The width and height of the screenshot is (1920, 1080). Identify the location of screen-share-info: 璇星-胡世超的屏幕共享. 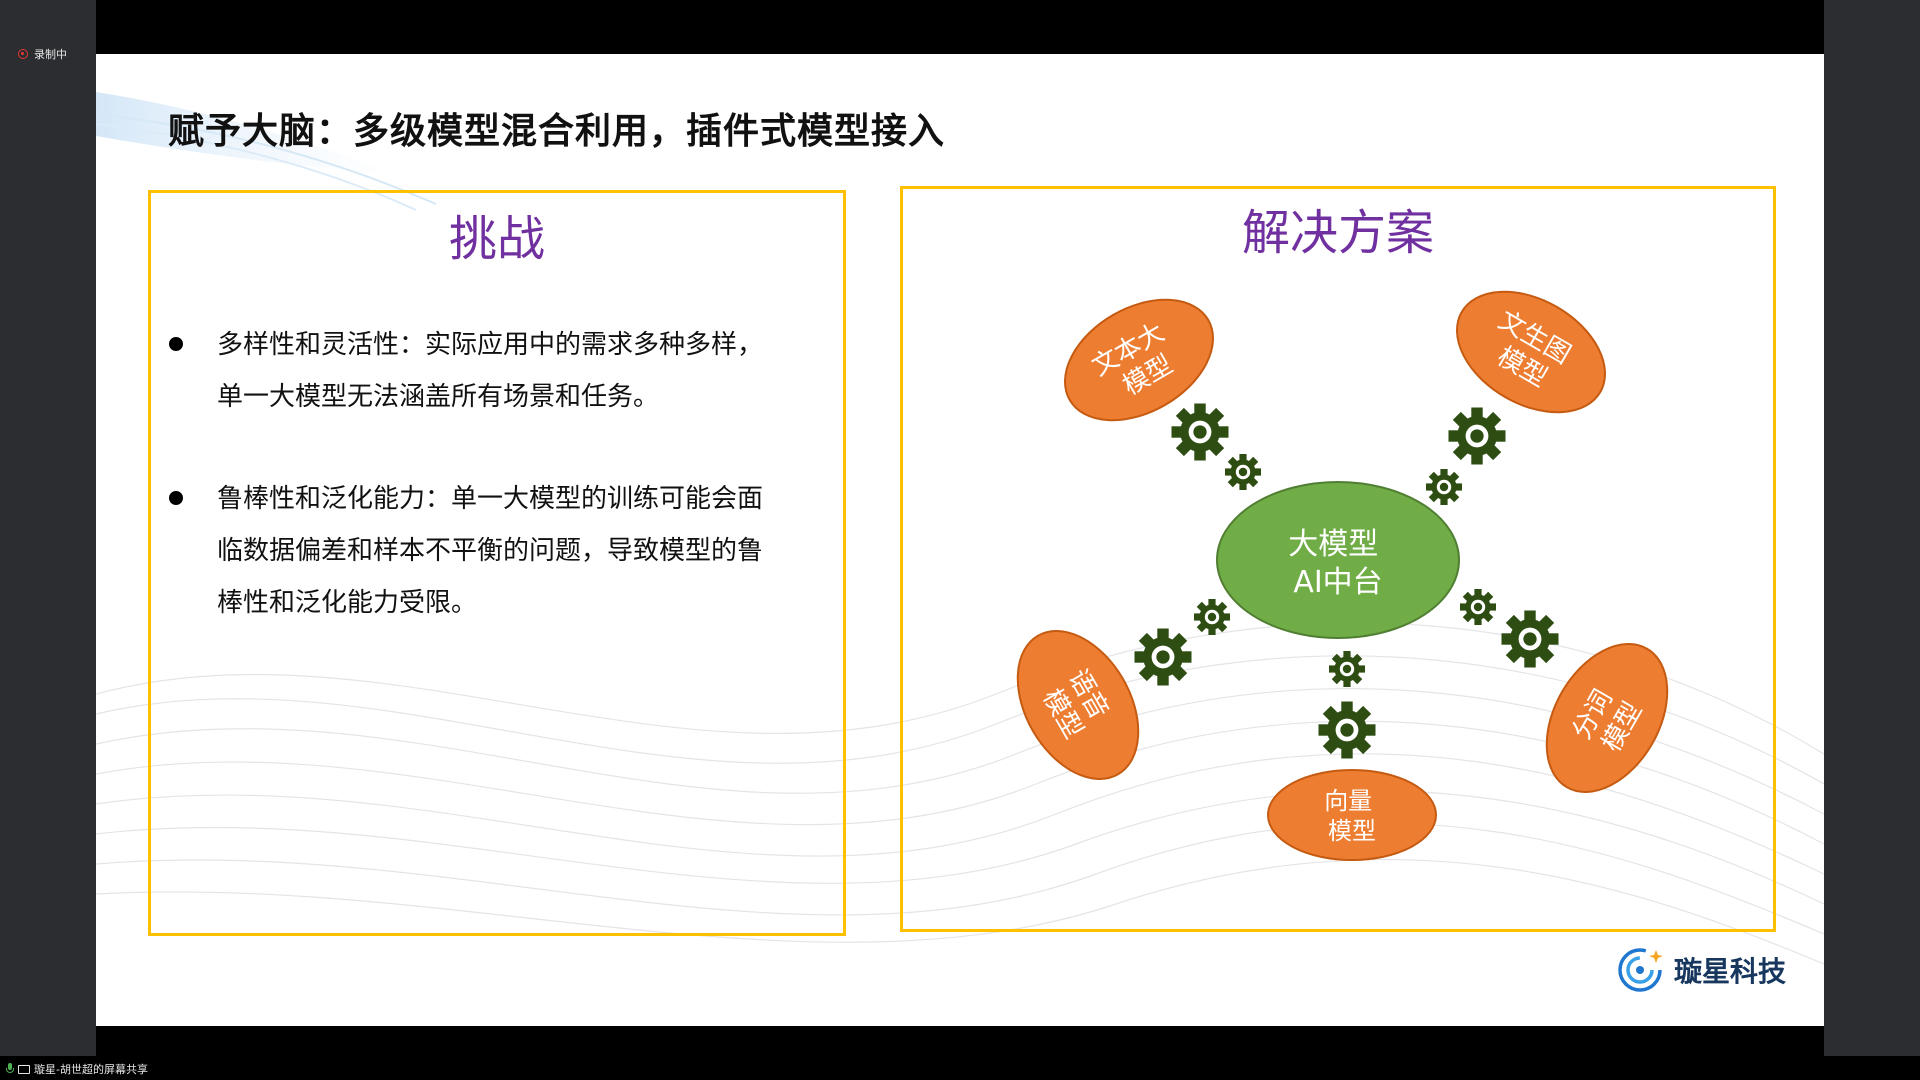
(77, 1069).